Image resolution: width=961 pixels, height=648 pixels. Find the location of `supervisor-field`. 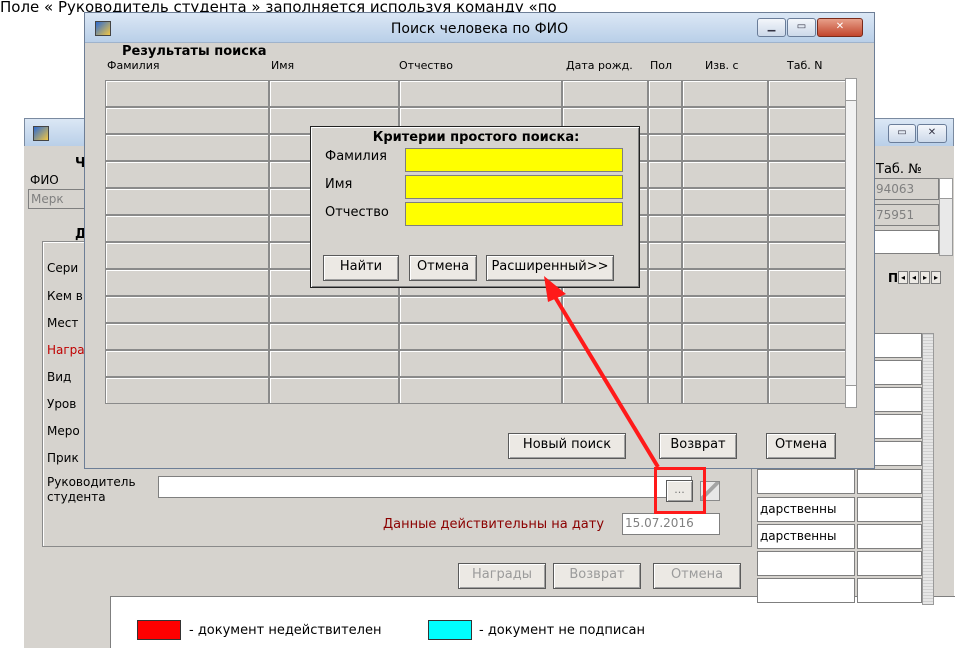

supervisor-field is located at coordinates (425, 487).